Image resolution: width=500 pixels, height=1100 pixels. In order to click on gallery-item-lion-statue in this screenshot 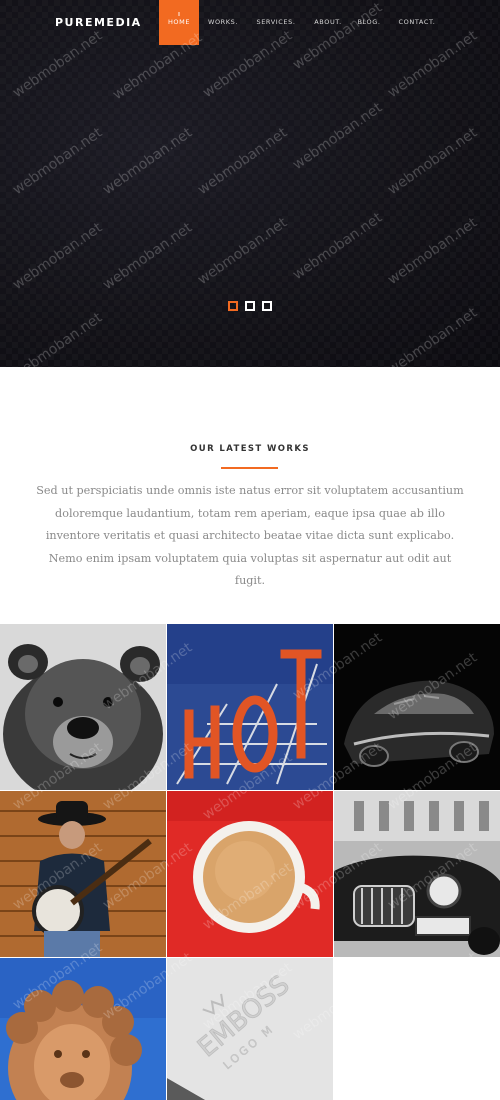, I will do `click(83, 1029)`.